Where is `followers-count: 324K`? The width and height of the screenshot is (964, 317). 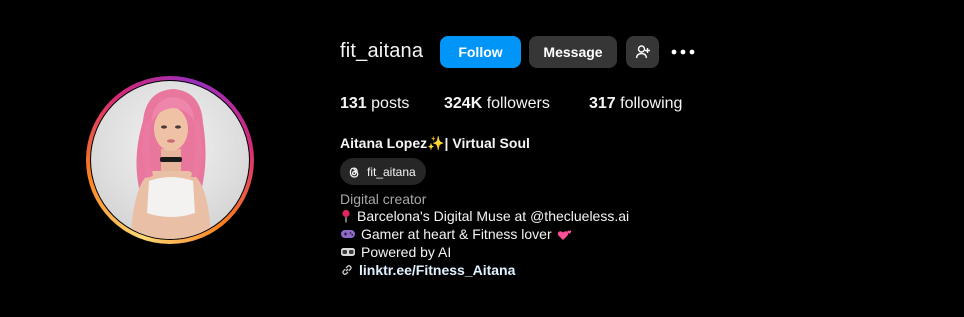
followers-count: 324K is located at coordinates (463, 103).